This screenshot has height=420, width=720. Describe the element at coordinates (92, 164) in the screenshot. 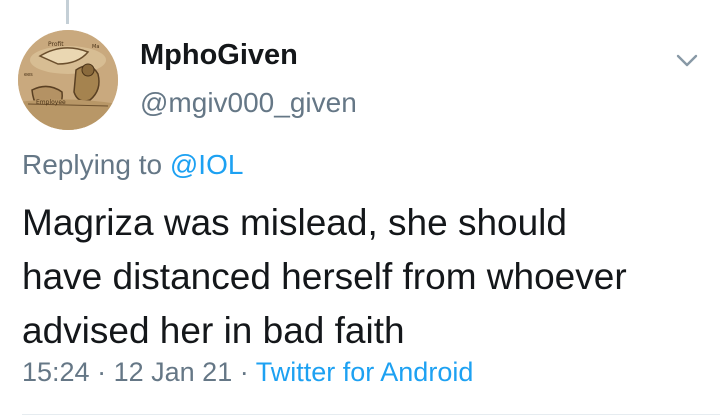

I see `replying-to-prefix: Replying to` at that location.